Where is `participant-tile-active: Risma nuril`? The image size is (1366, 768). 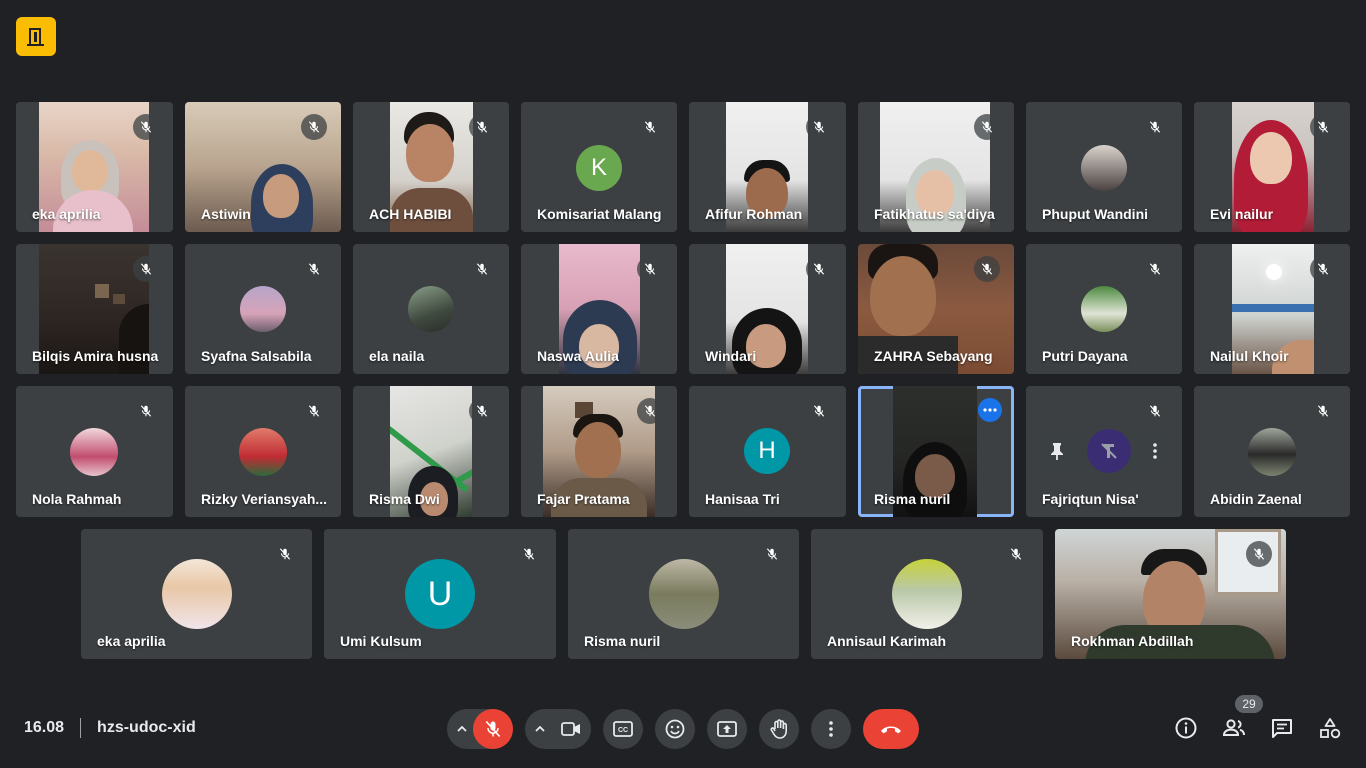
participant-tile-active: Risma nuril is located at coordinates (936, 451).